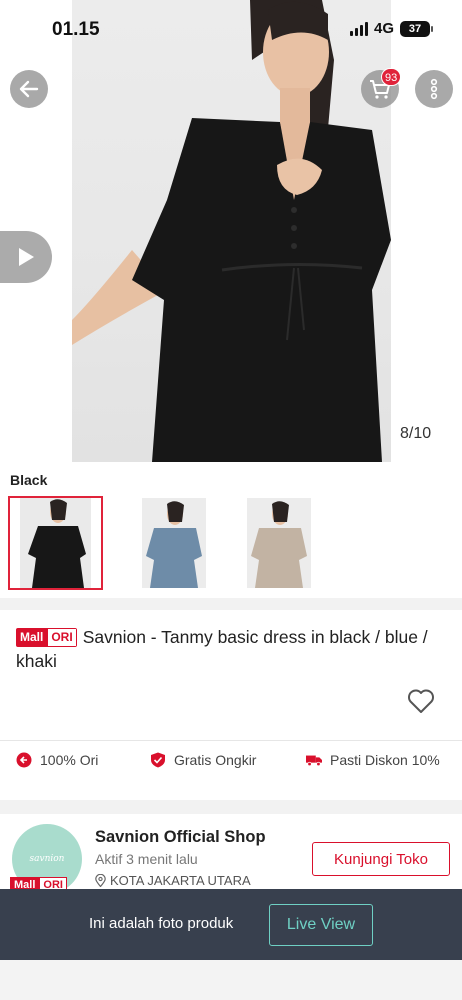 Image resolution: width=462 pixels, height=1000 pixels. What do you see at coordinates (161, 923) in the screenshot?
I see `photo-notice-text: Ini adalah foto produk` at bounding box center [161, 923].